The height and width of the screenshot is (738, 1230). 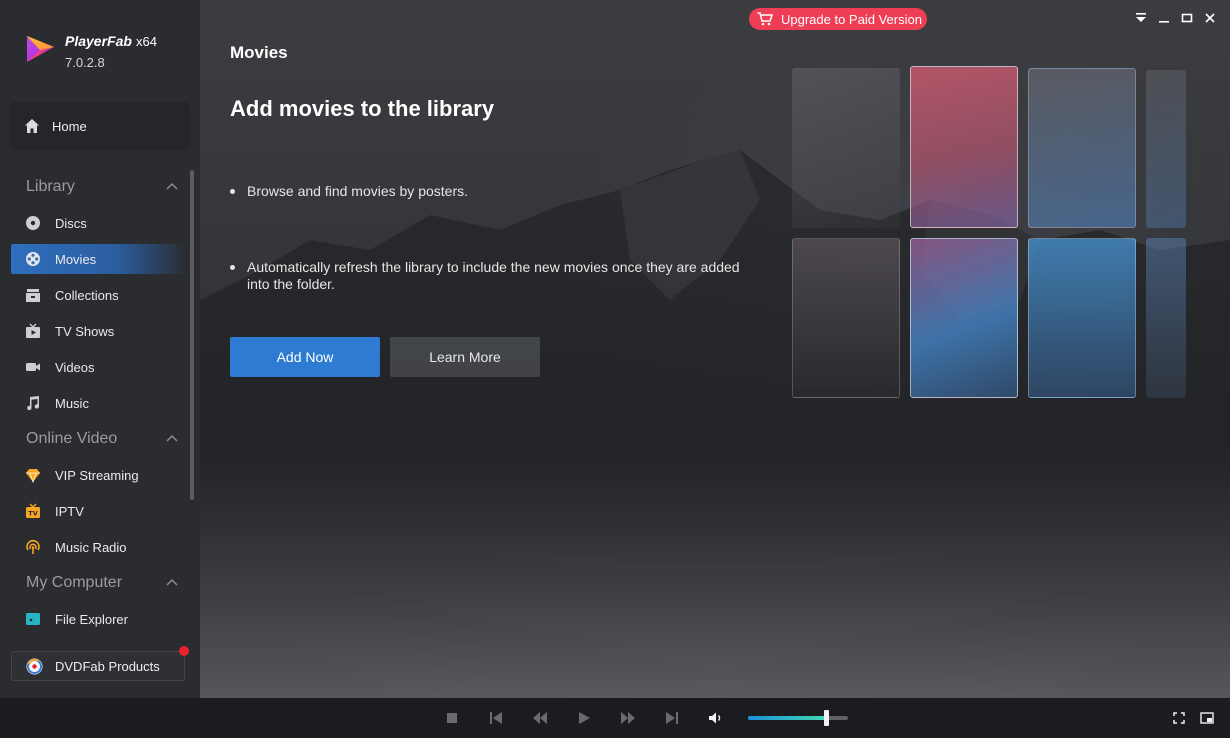 What do you see at coordinates (765, 19) in the screenshot?
I see `cart-icon` at bounding box center [765, 19].